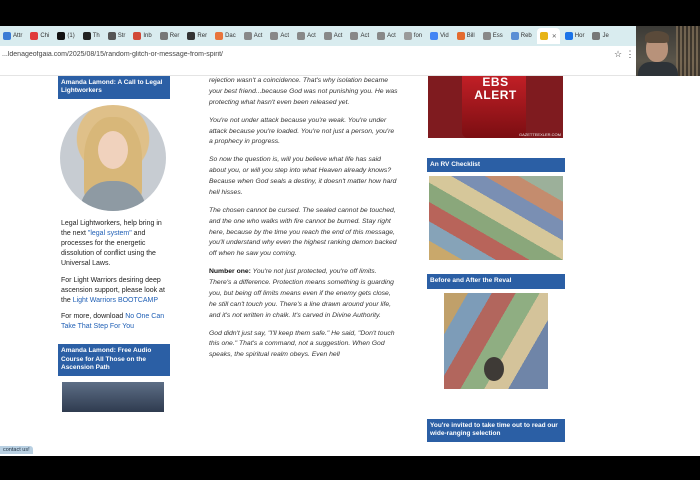  I want to click on portrait-face, so click(113, 149).